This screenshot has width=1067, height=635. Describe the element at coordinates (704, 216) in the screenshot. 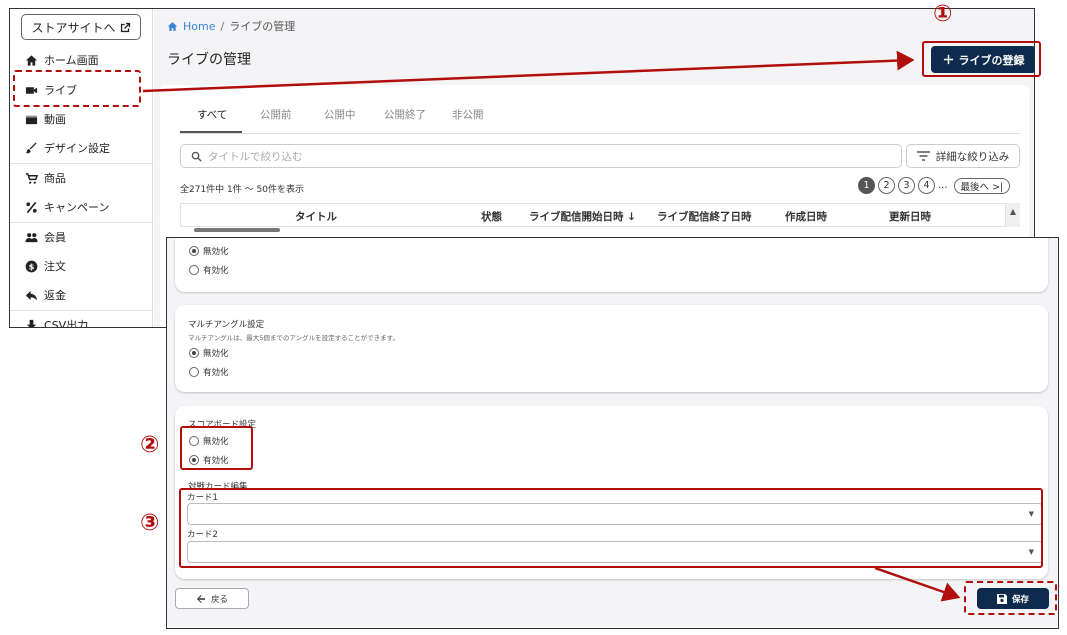

I see `column-live-end: ライブ配信終了日時` at that location.